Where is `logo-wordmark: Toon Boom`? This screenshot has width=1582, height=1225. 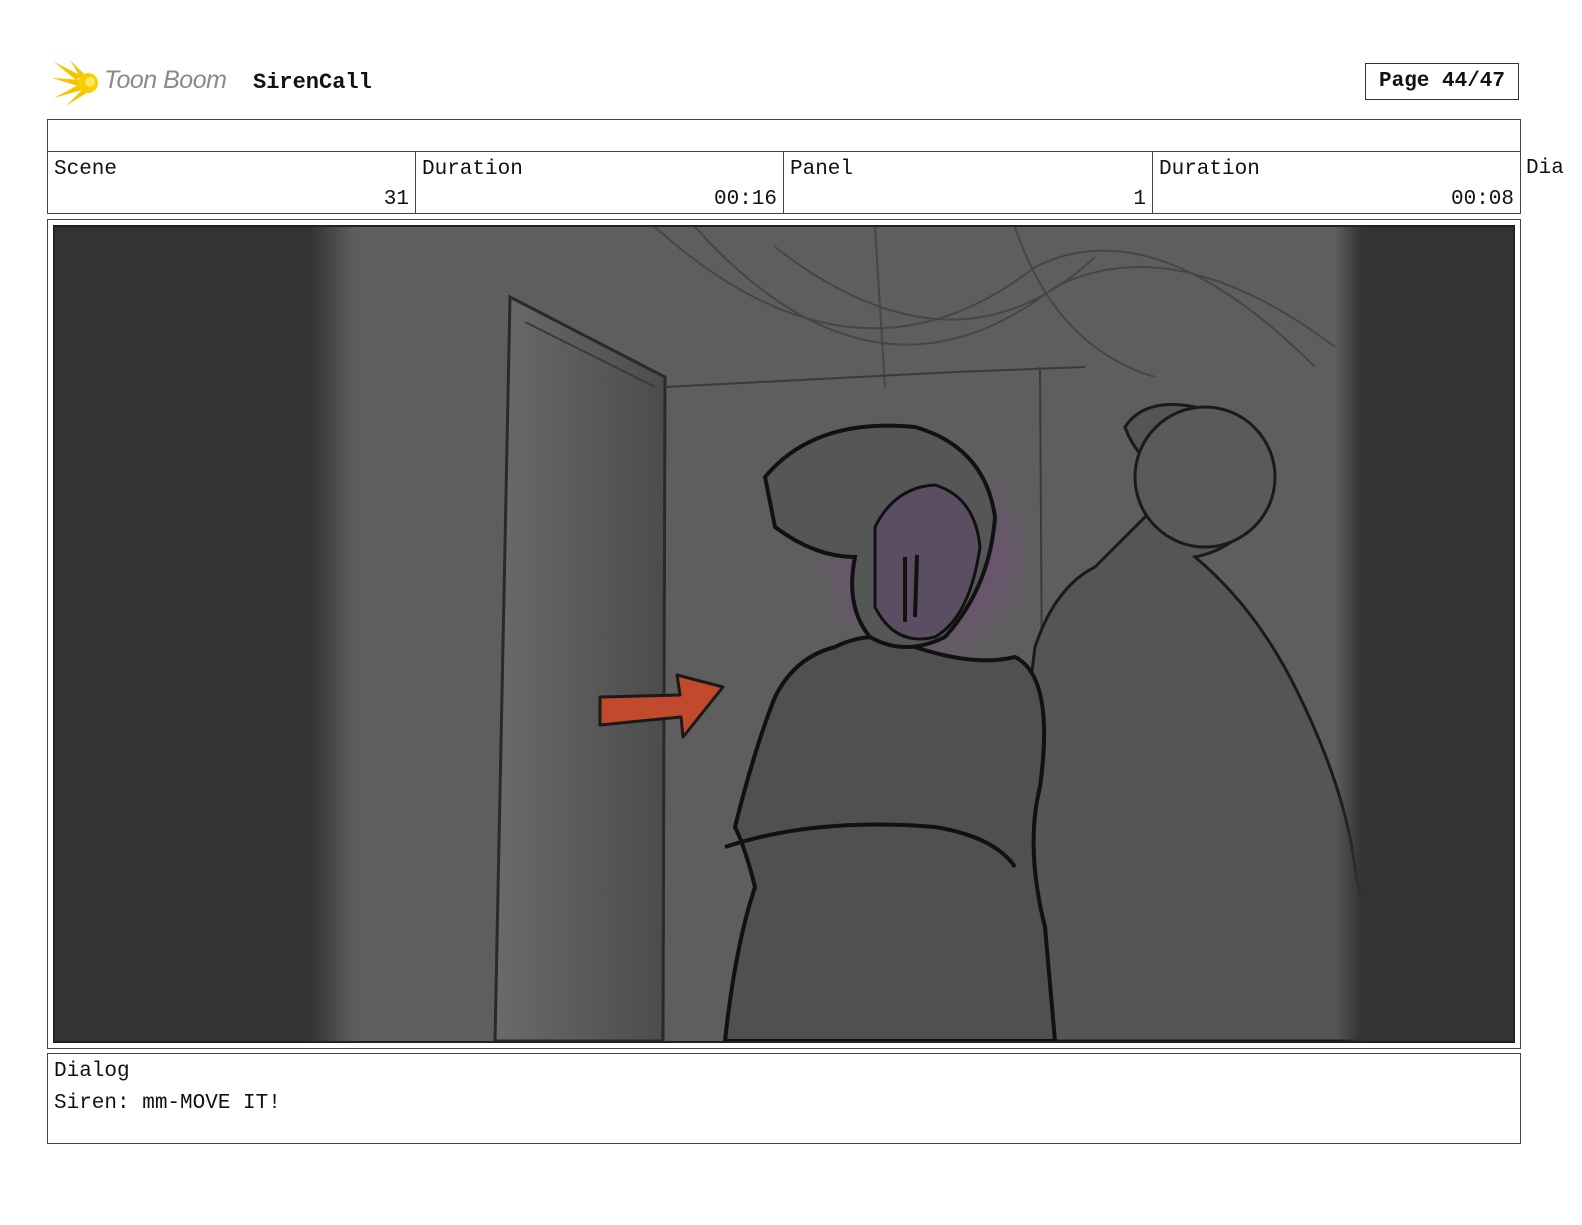
logo-wordmark: Toon Boom is located at coordinates (165, 80).